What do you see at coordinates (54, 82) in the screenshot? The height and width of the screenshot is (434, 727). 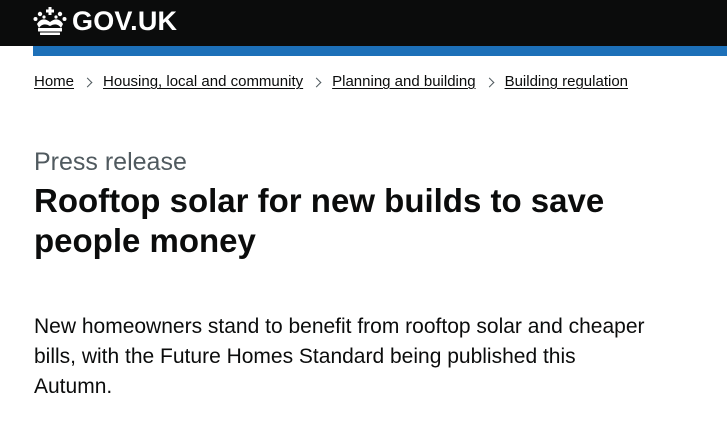 I see `breadcrumb-link-home: Home` at bounding box center [54, 82].